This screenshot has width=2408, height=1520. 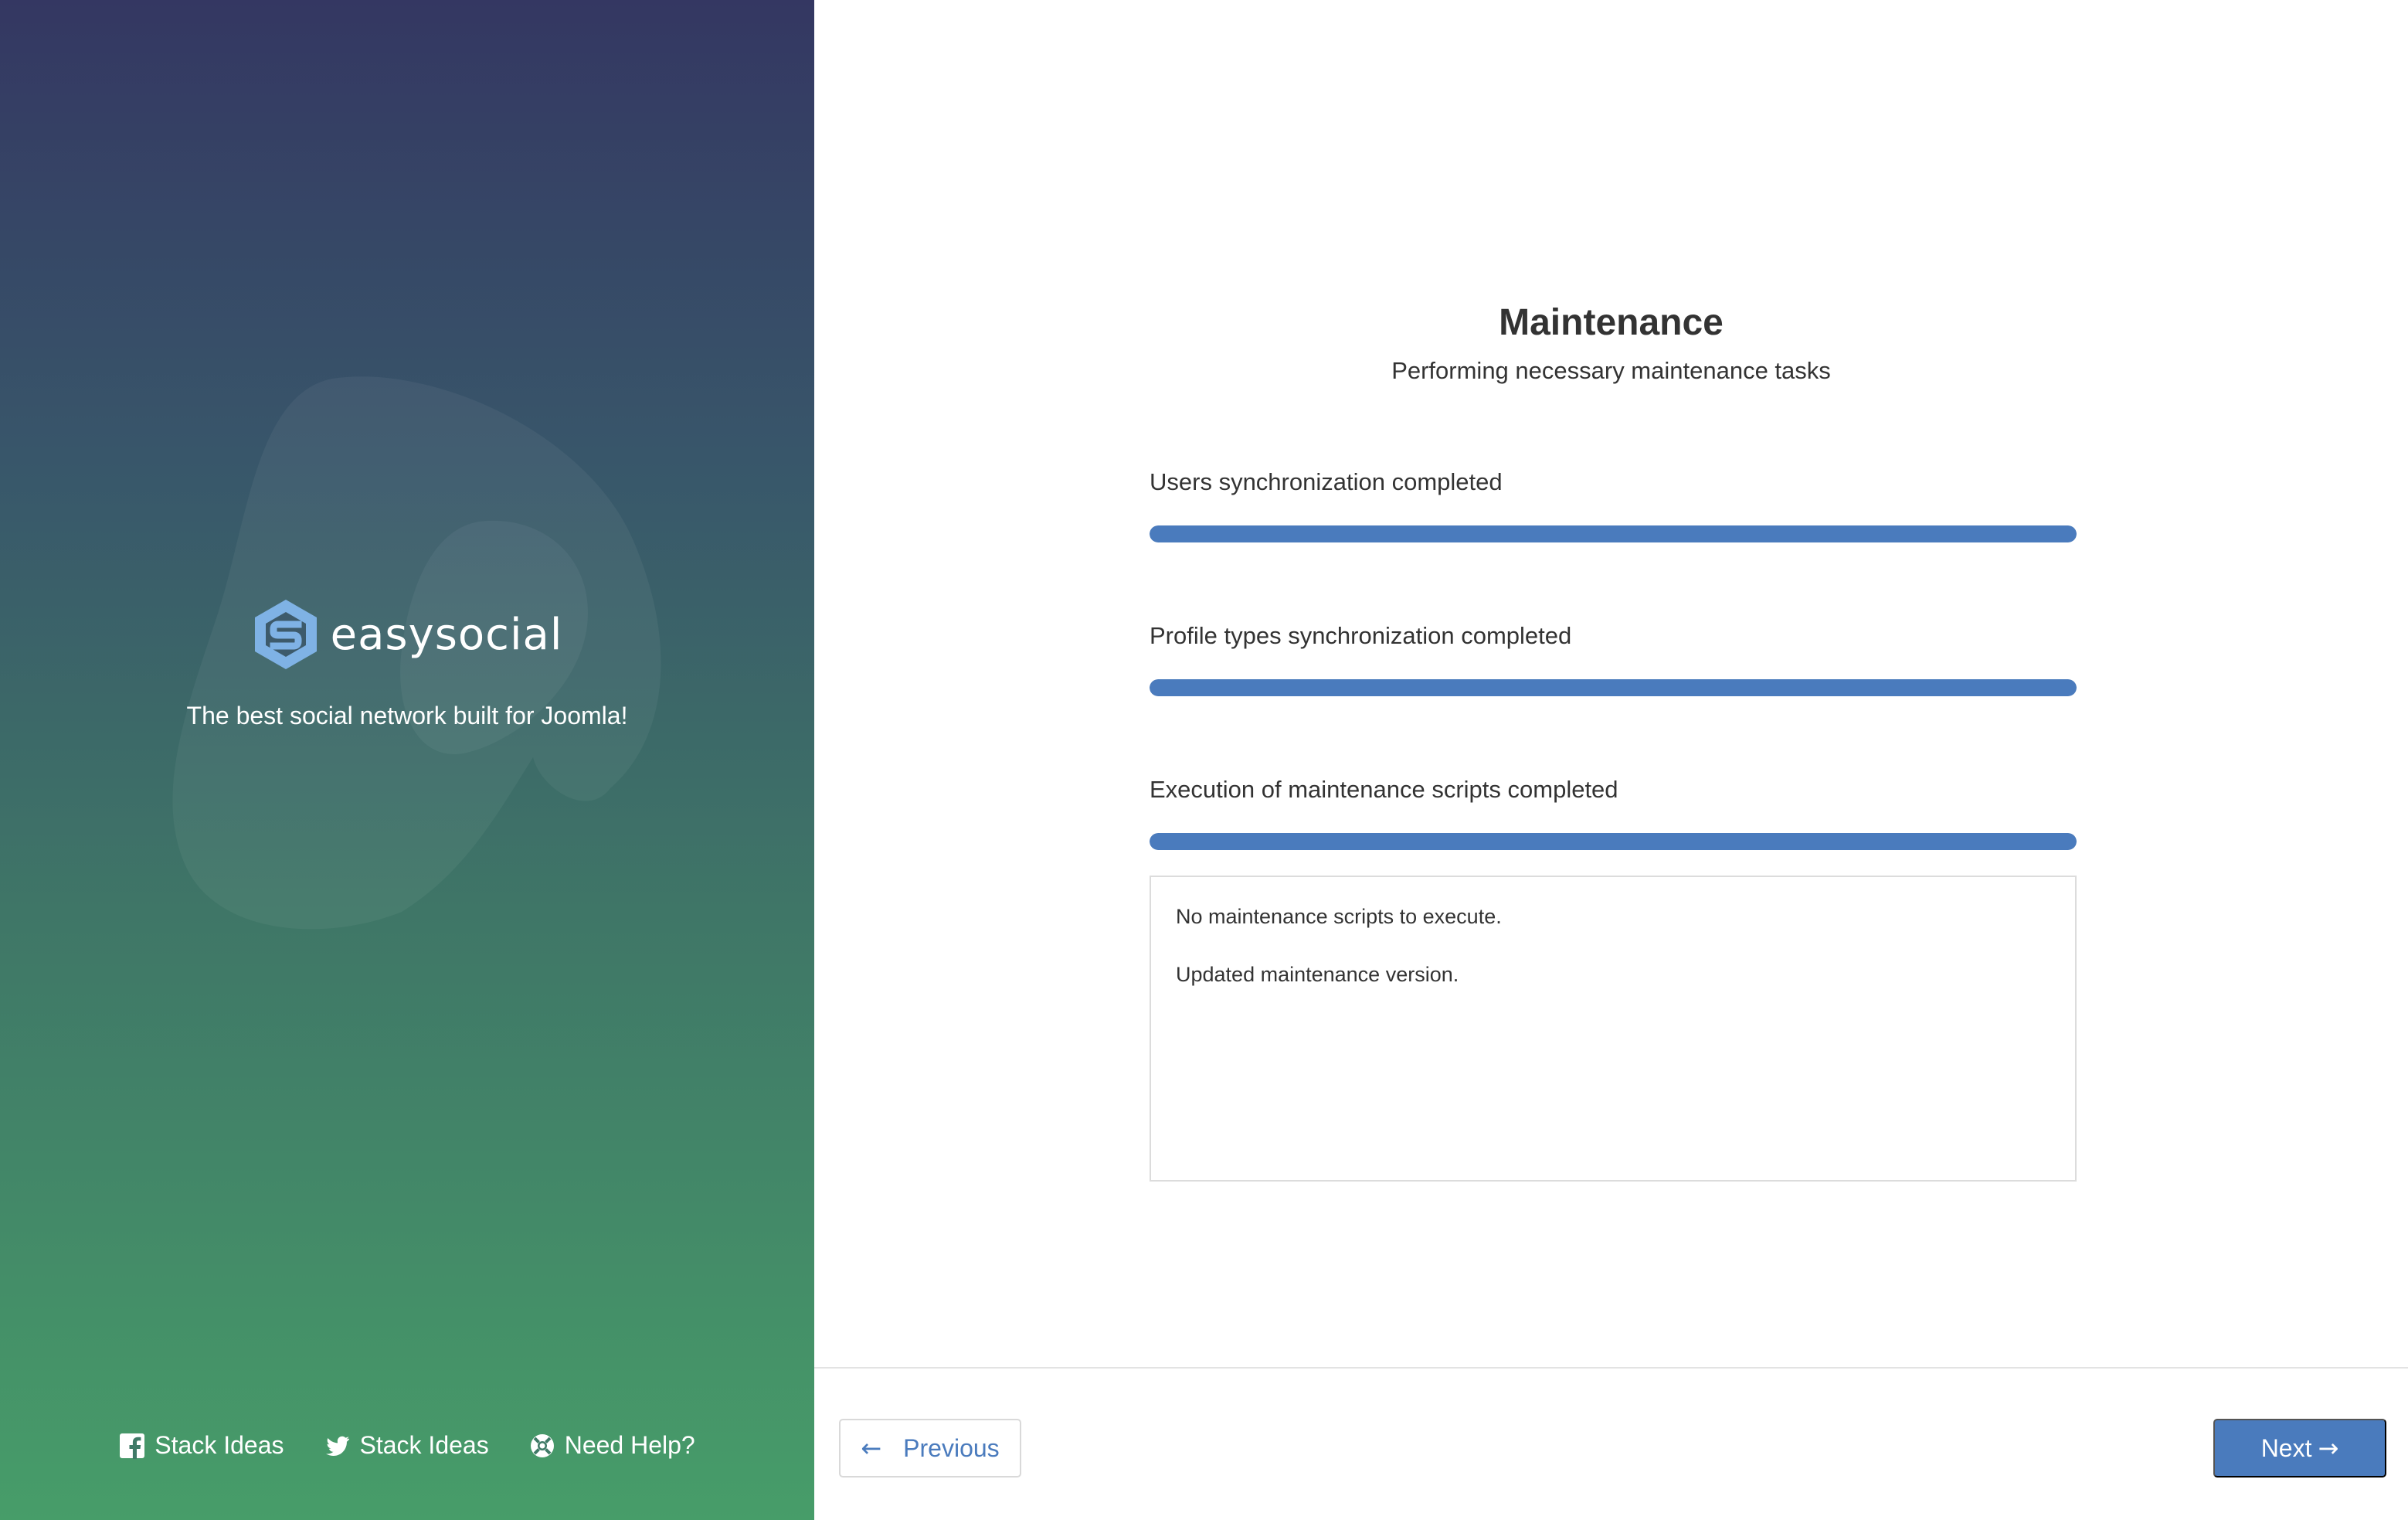 What do you see at coordinates (2329, 1448) in the screenshot?
I see `arrow-right-icon: →` at bounding box center [2329, 1448].